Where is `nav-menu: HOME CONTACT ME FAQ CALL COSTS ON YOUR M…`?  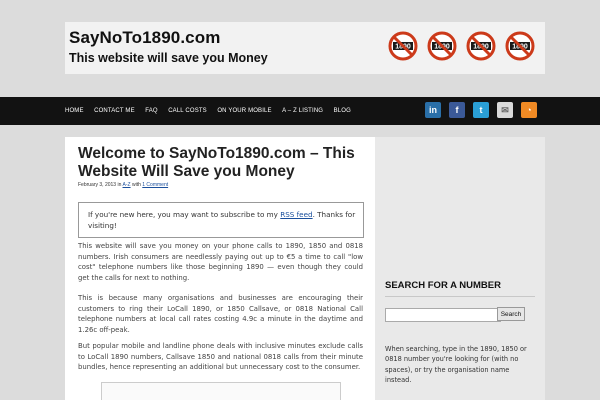 nav-menu: HOME CONTACT ME FAQ CALL COSTS ON YOUR M… is located at coordinates (210, 111).